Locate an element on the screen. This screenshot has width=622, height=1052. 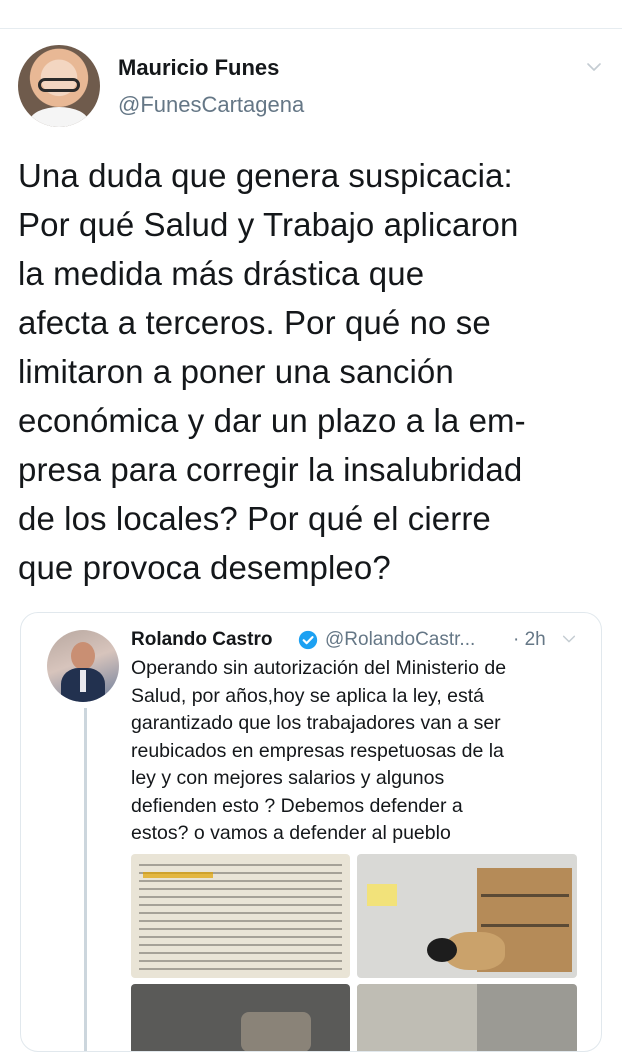
media-wall-photo is located at coordinates (467, 1017).